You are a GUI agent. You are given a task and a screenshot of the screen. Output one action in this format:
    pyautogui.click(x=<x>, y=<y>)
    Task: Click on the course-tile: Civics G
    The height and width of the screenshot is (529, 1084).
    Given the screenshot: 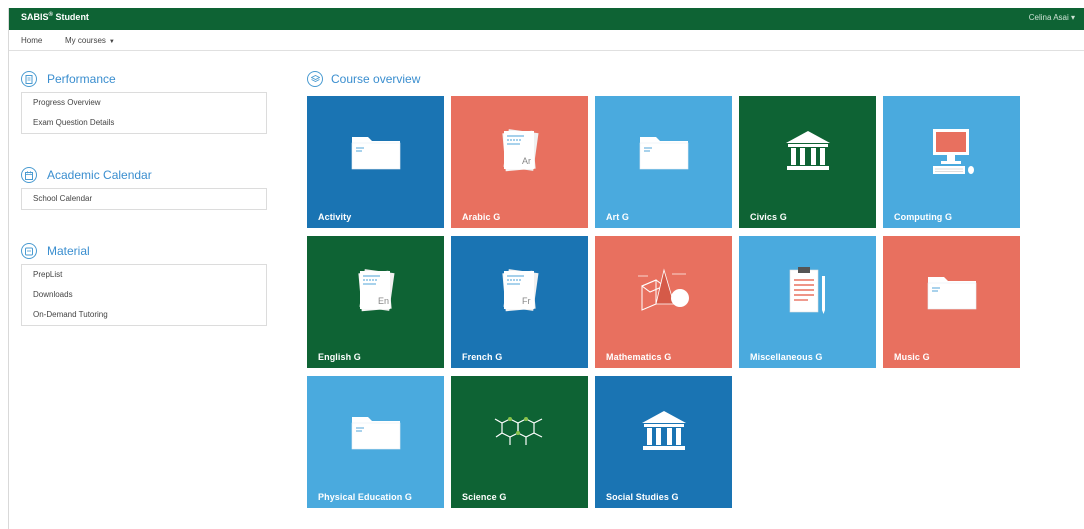 What is the action you would take?
    pyautogui.click(x=807, y=162)
    